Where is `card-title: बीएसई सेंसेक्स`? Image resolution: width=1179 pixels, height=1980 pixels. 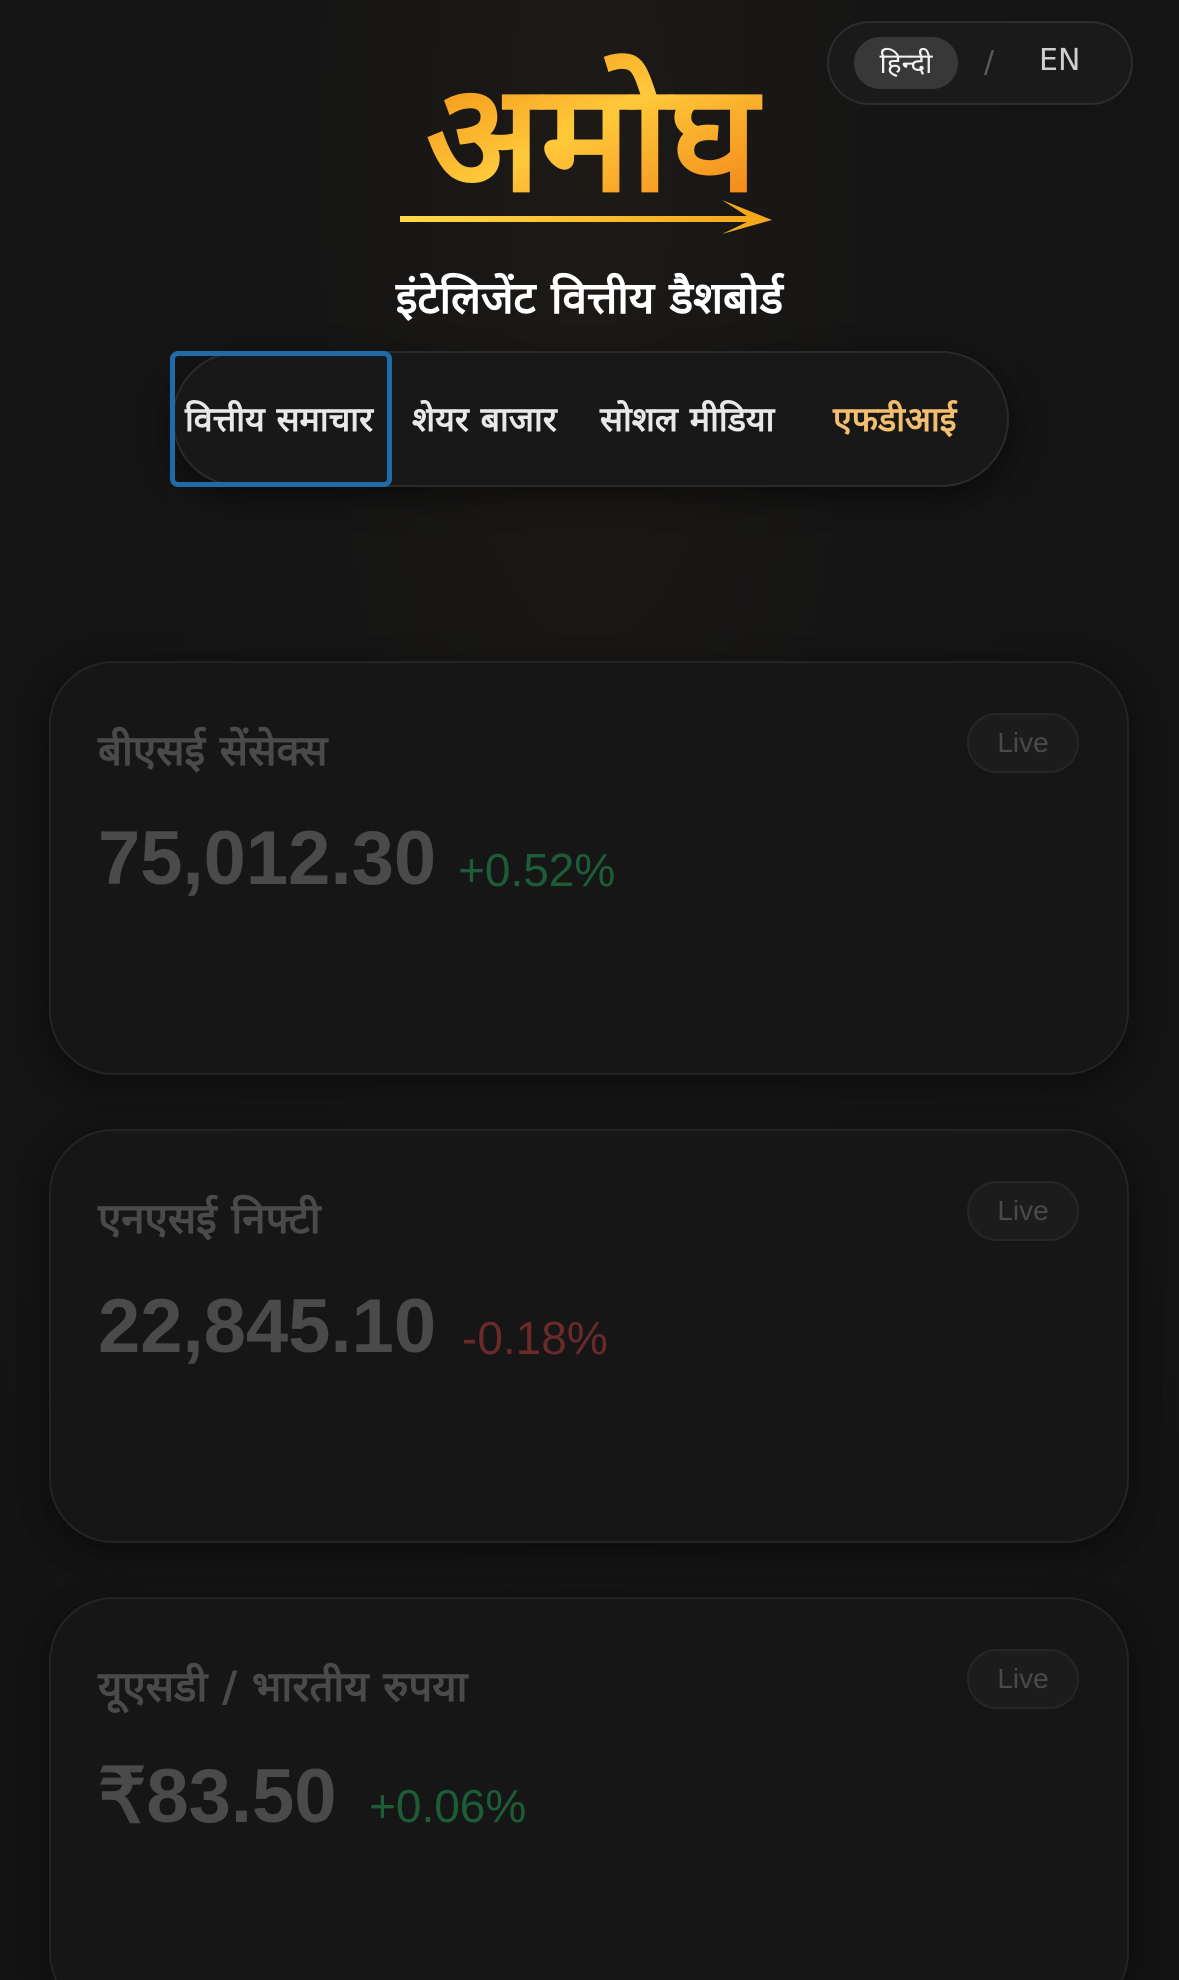
card-title: बीएसई सेंसेक्स is located at coordinates (213, 750).